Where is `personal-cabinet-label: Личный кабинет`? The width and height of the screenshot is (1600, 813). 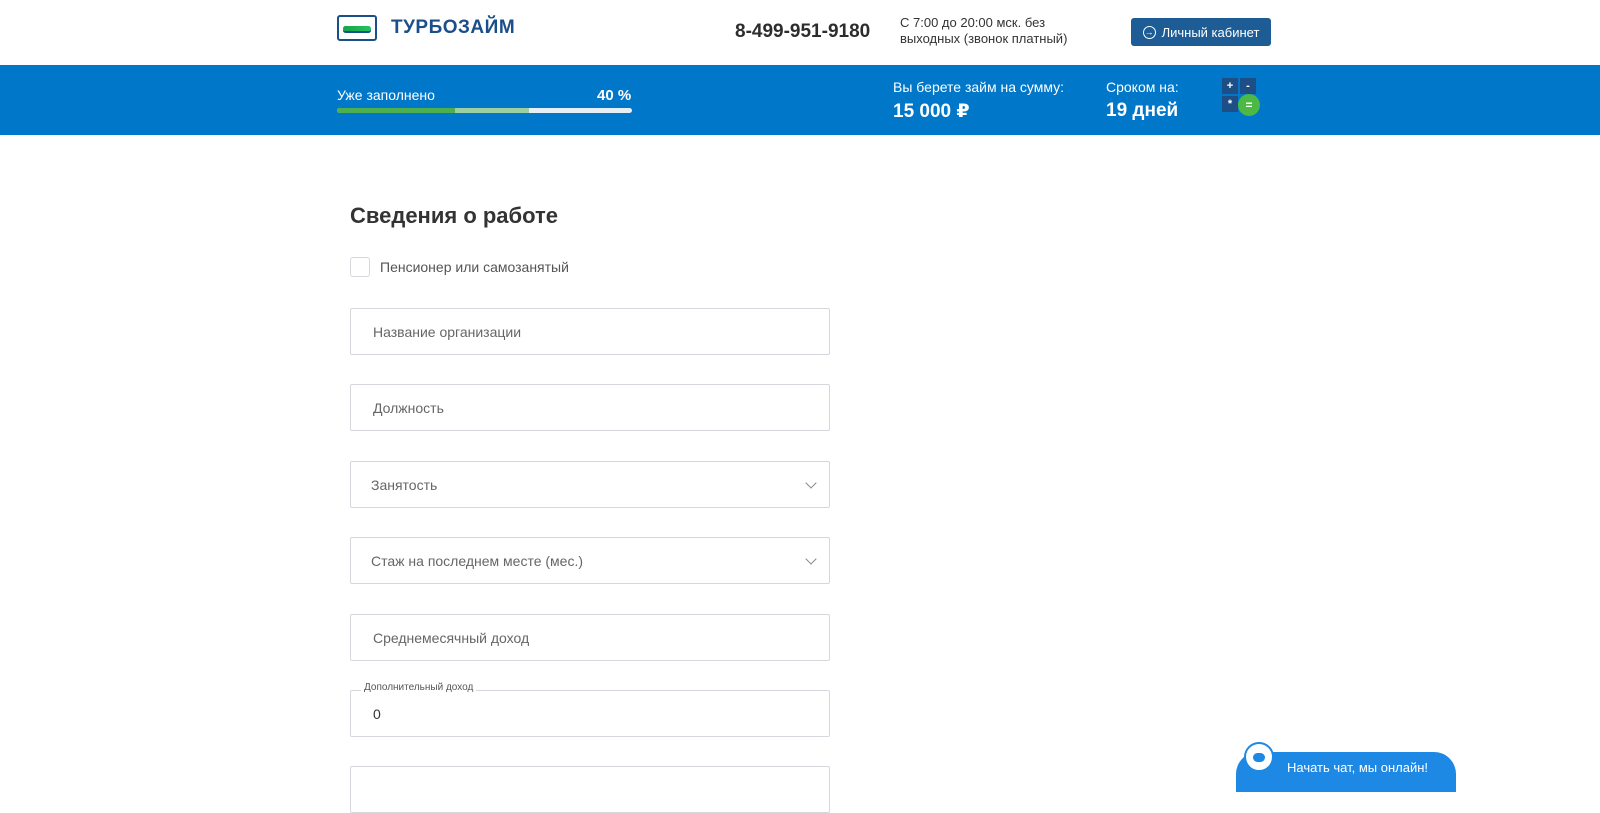
personal-cabinet-label: Личный кабинет is located at coordinates (1210, 32).